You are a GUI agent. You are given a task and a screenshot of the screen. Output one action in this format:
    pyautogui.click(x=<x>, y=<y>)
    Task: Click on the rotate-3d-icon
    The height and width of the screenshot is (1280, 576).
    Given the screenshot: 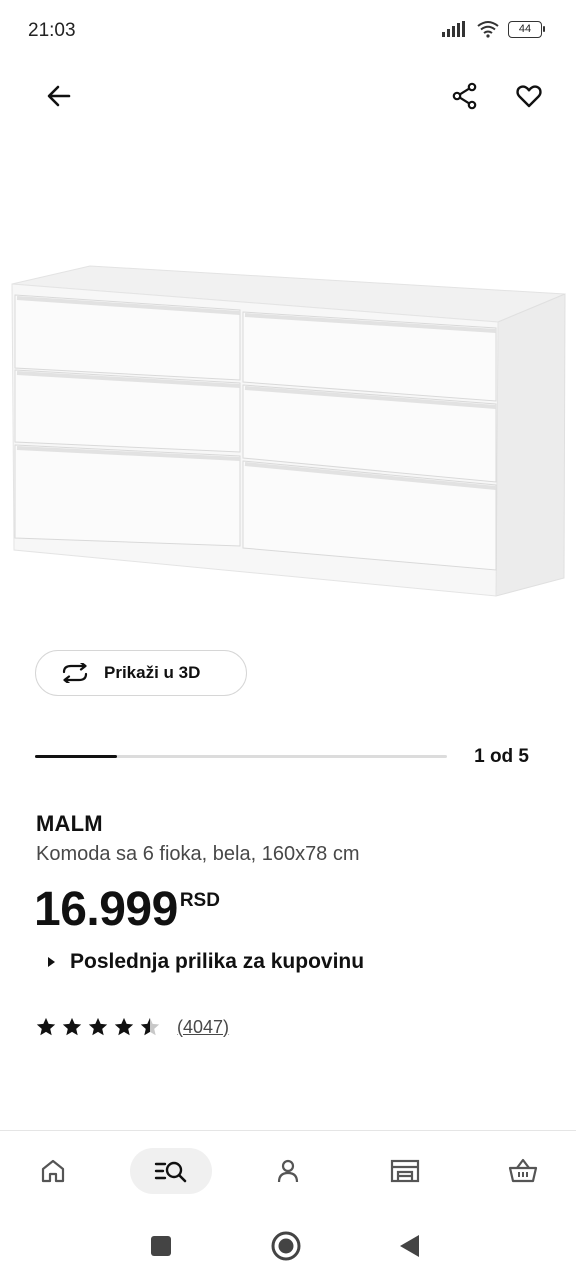 What is the action you would take?
    pyautogui.click(x=75, y=673)
    